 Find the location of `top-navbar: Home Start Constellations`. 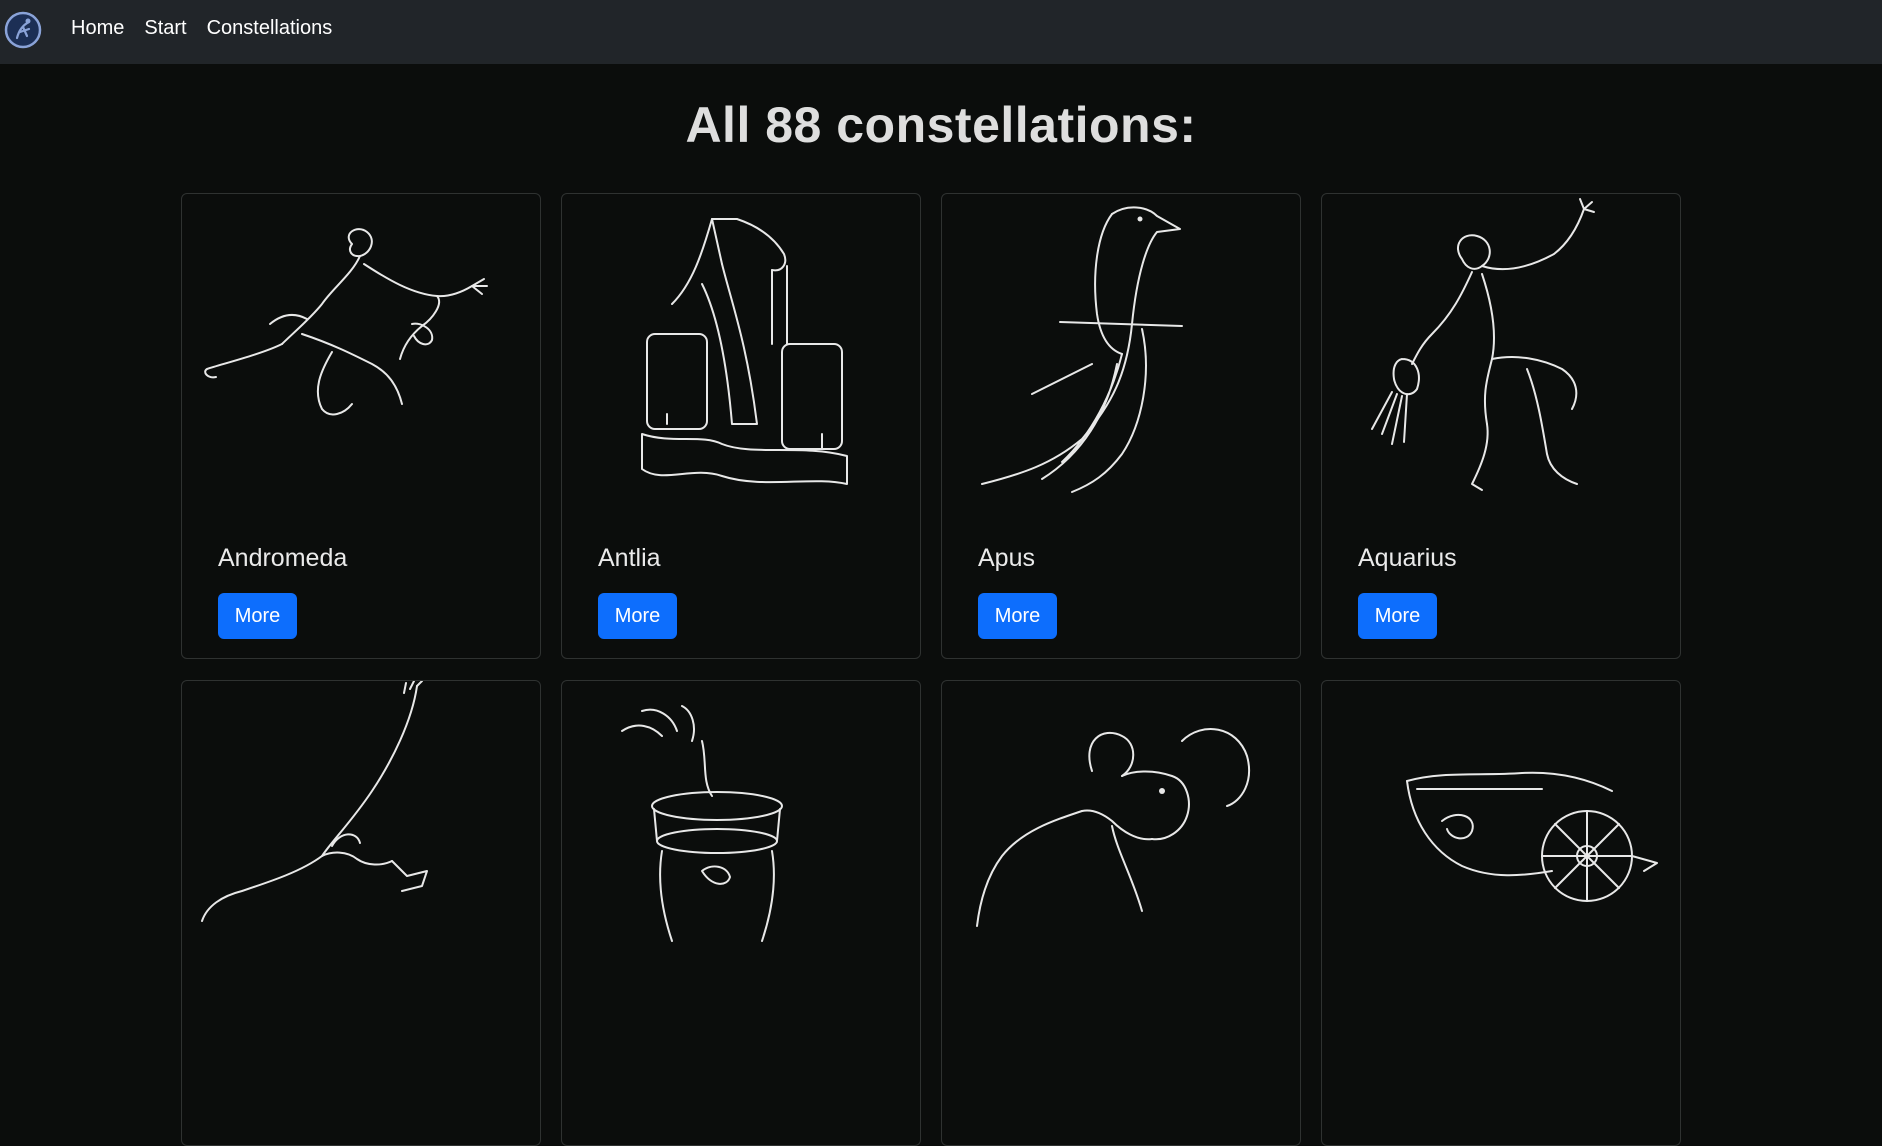

top-navbar: Home Start Constellations is located at coordinates (941, 32).